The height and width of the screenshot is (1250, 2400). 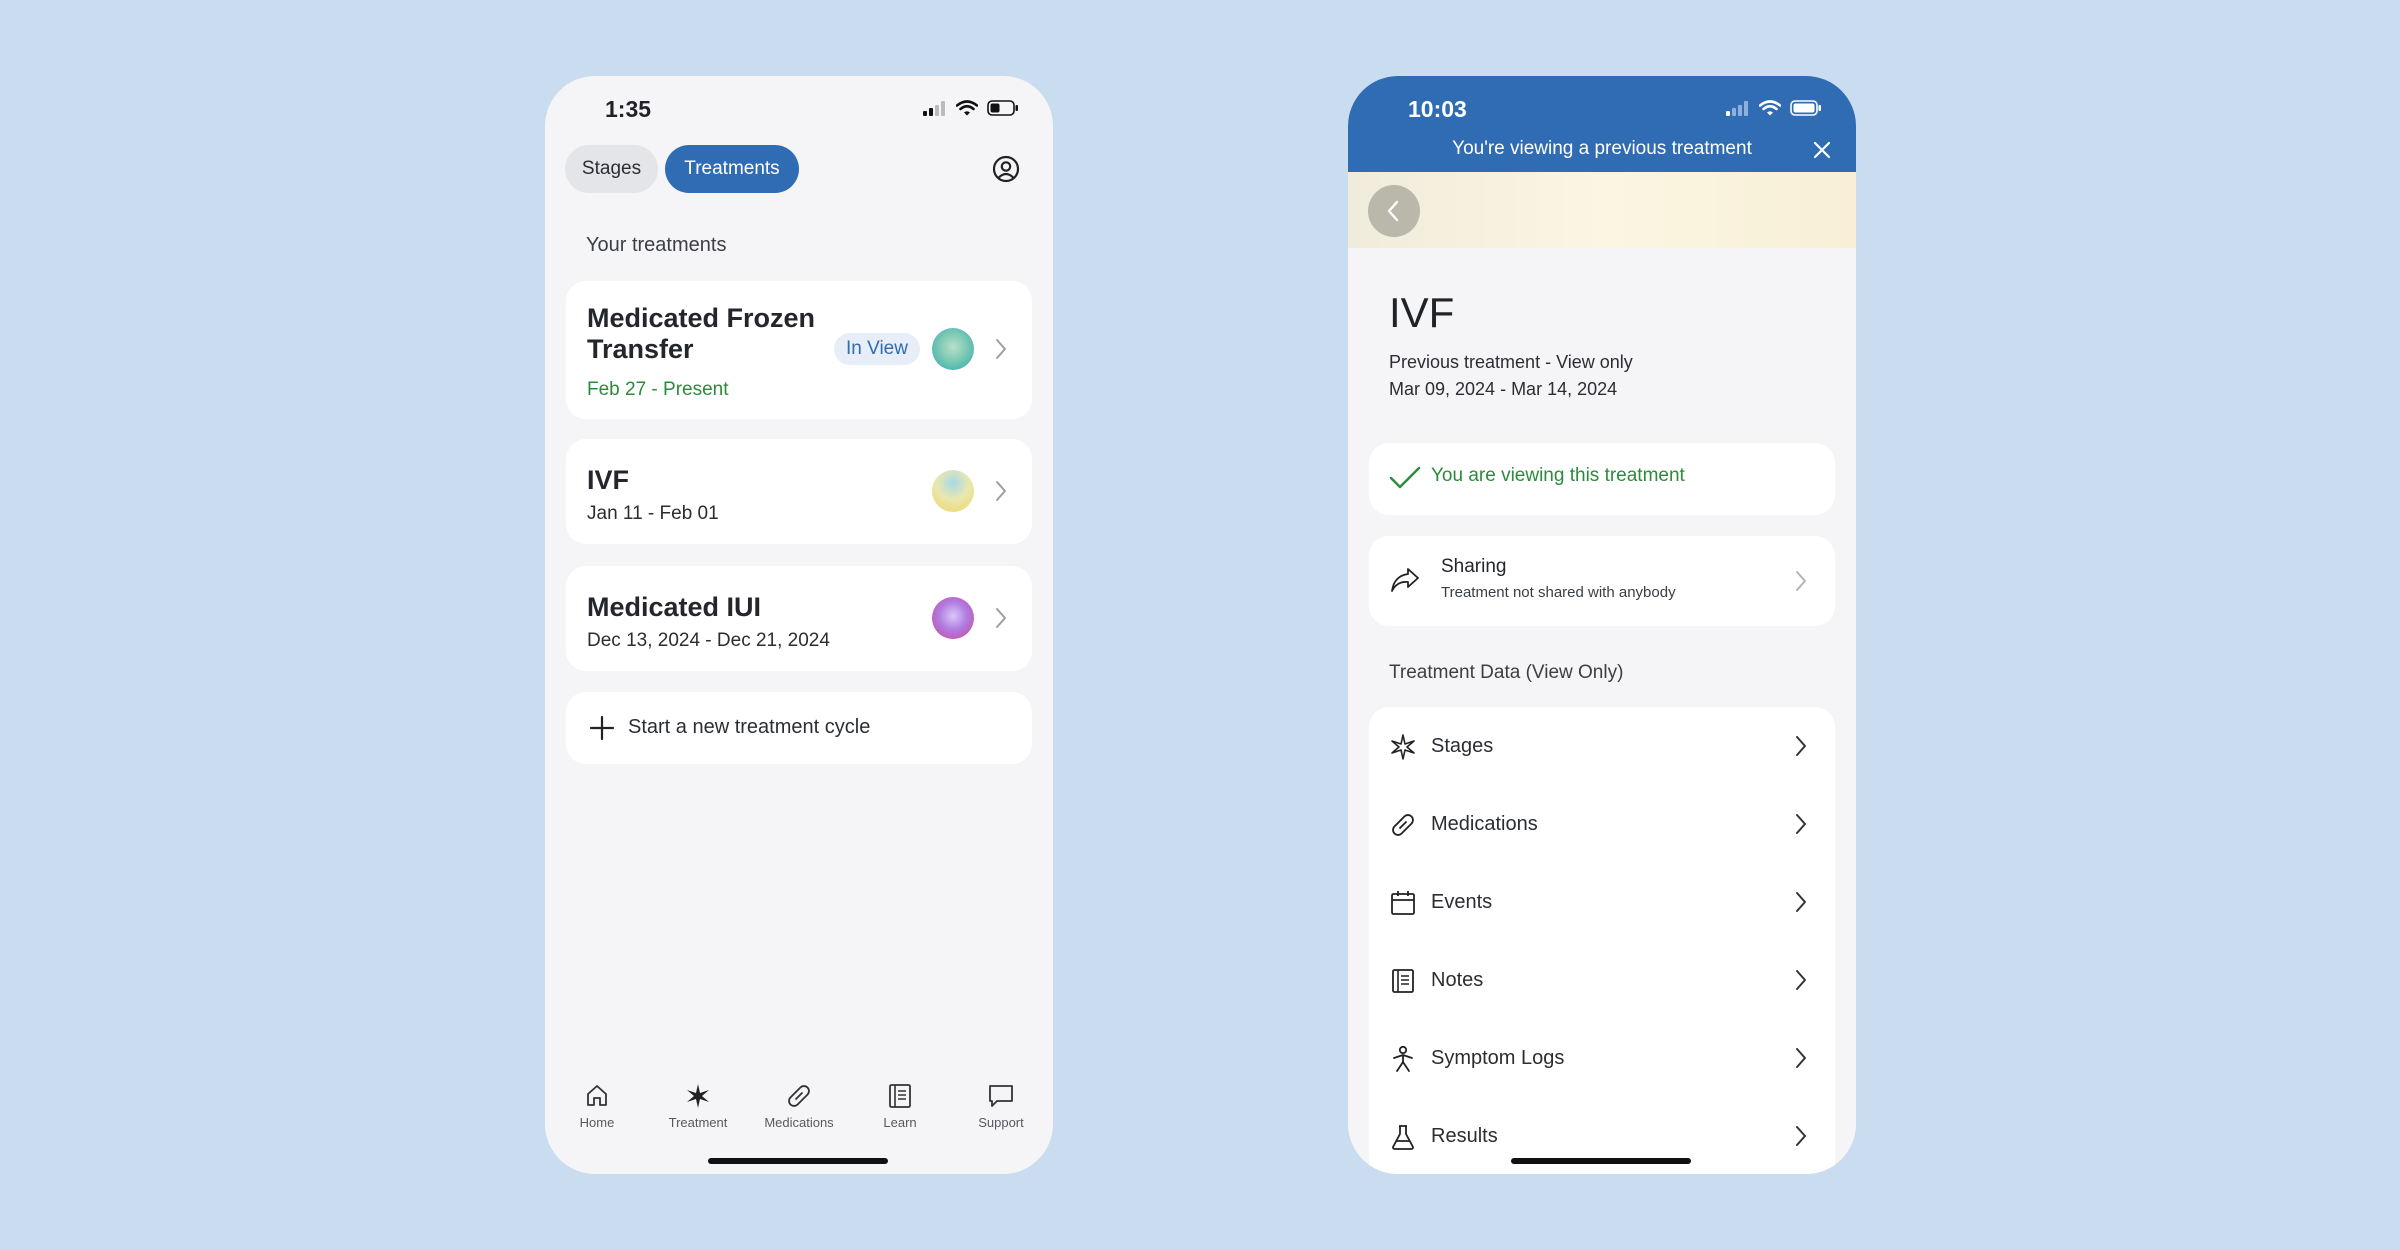 I want to click on close-icon, so click(x=1822, y=150).